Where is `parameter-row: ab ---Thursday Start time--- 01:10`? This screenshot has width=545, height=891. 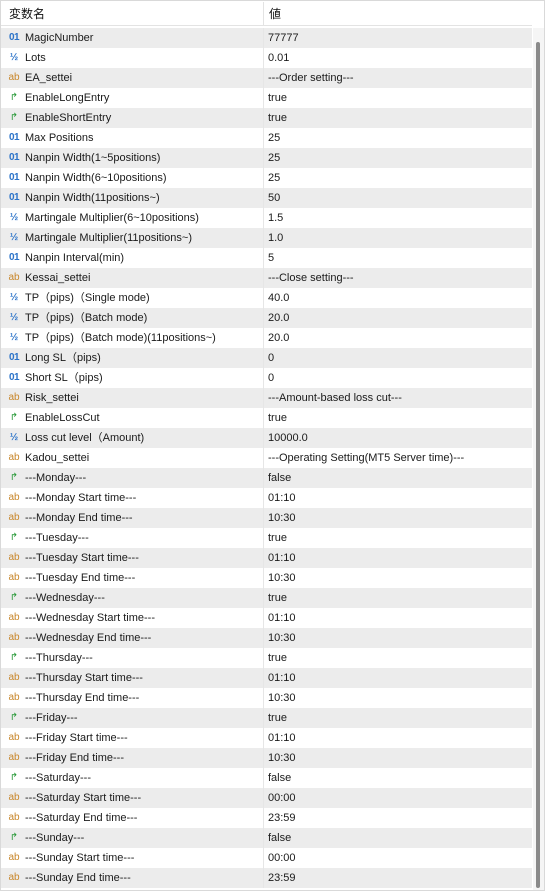
parameter-row: ab ---Thursday Start time--- 01:10 is located at coordinates (266, 678).